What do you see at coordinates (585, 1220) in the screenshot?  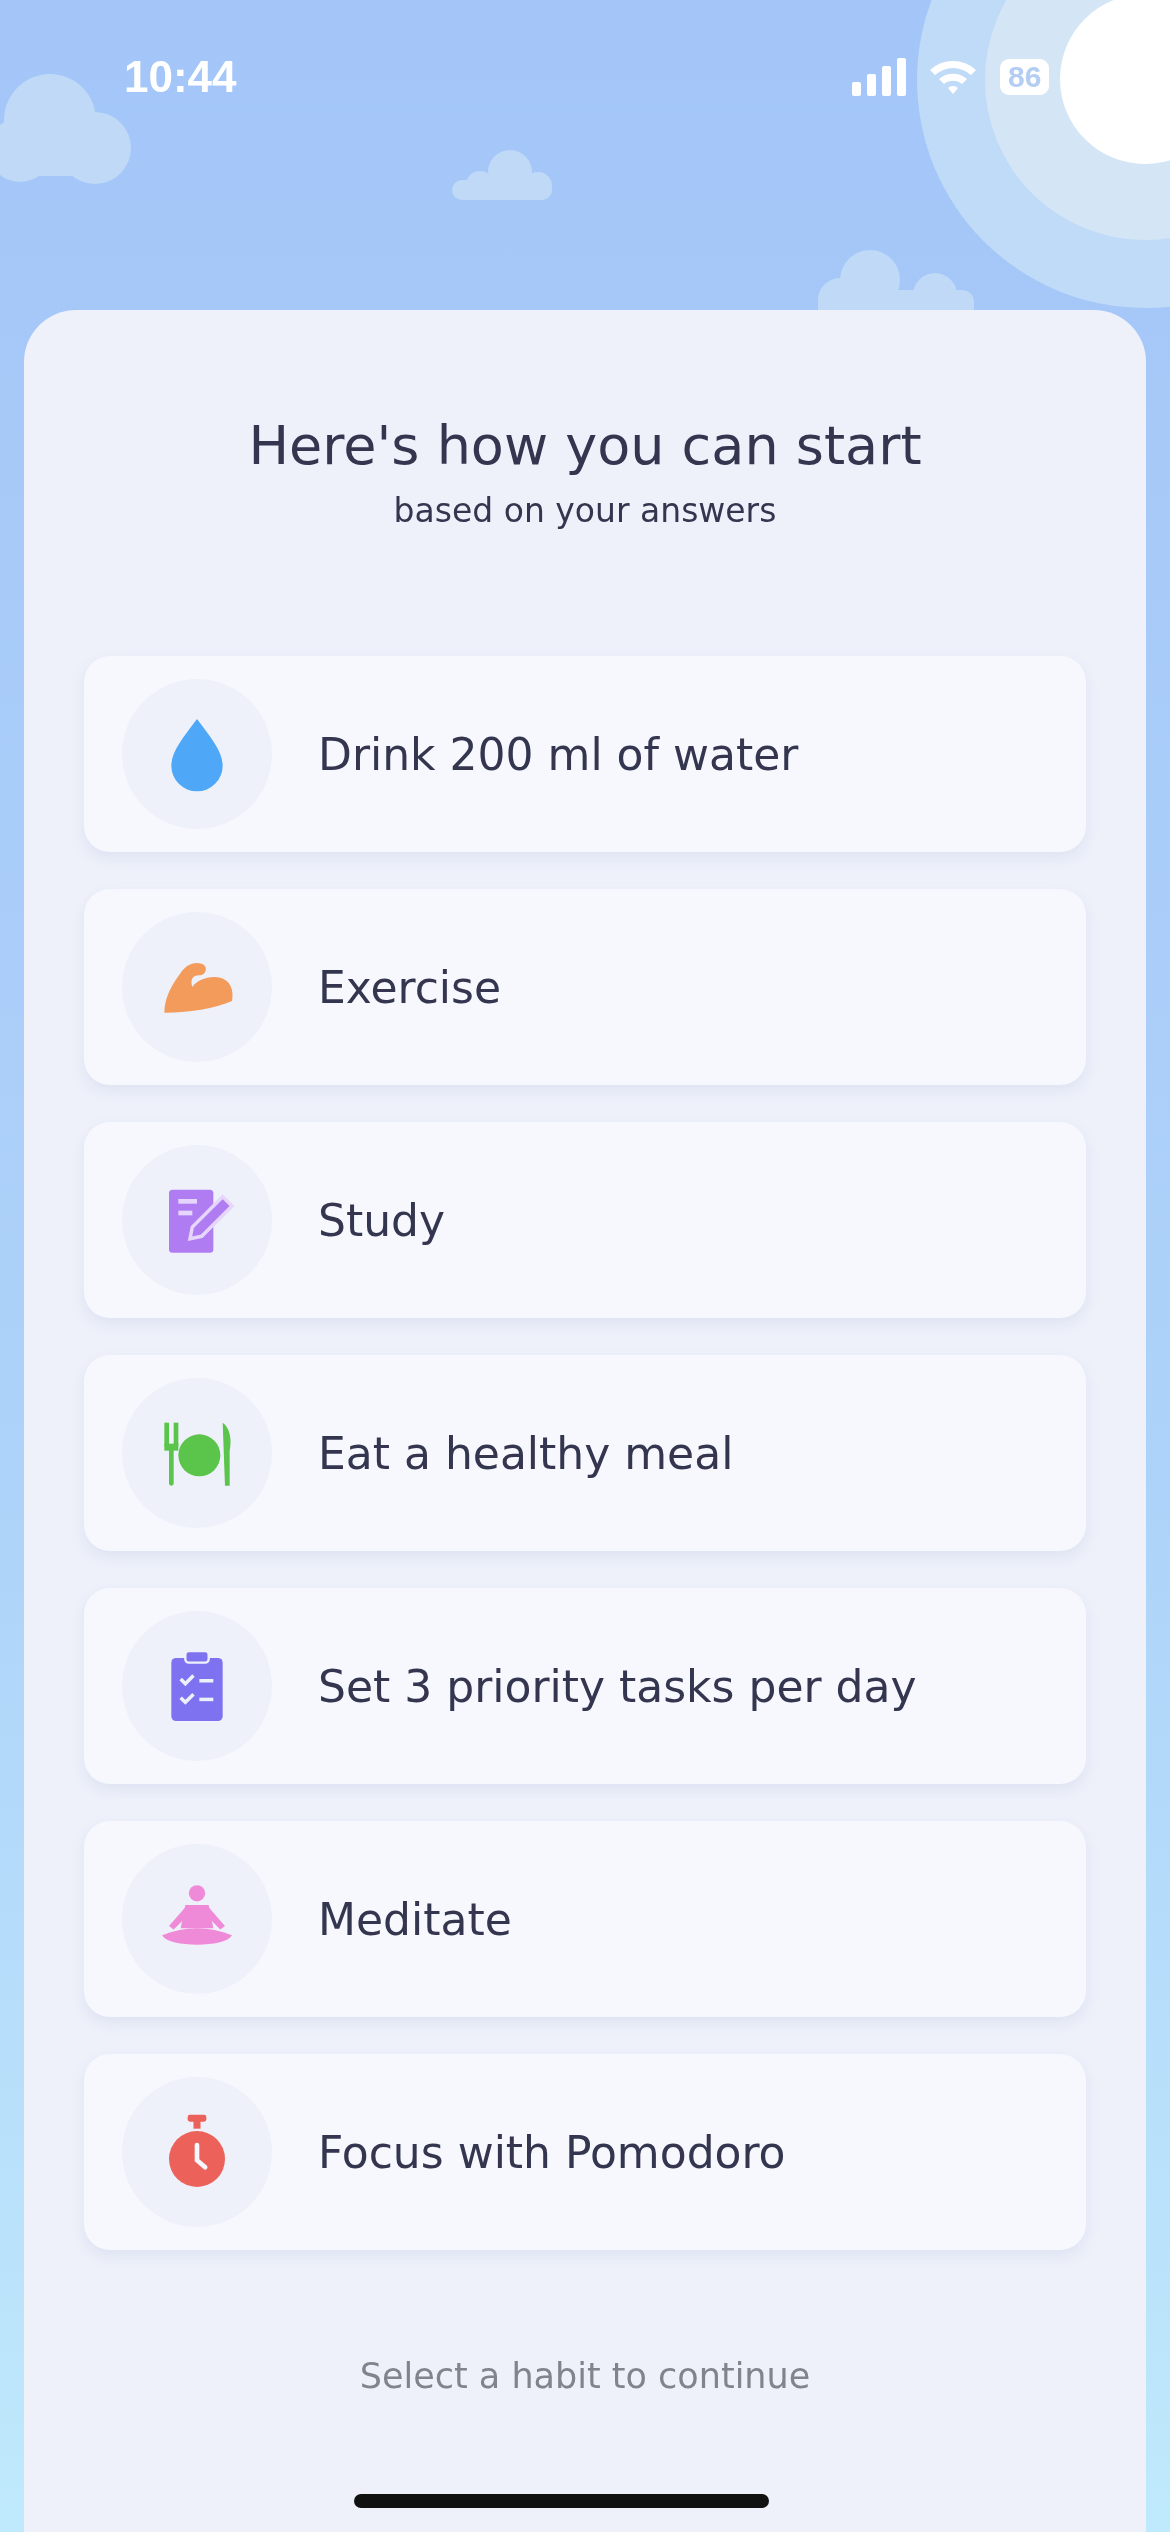 I see `habit-button: Study` at bounding box center [585, 1220].